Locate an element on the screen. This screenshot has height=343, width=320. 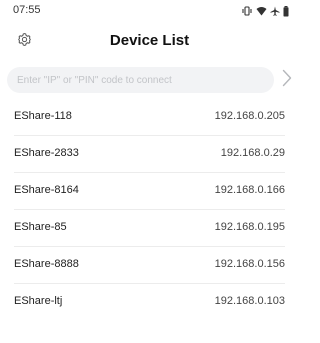
status-icons is located at coordinates (265, 11).